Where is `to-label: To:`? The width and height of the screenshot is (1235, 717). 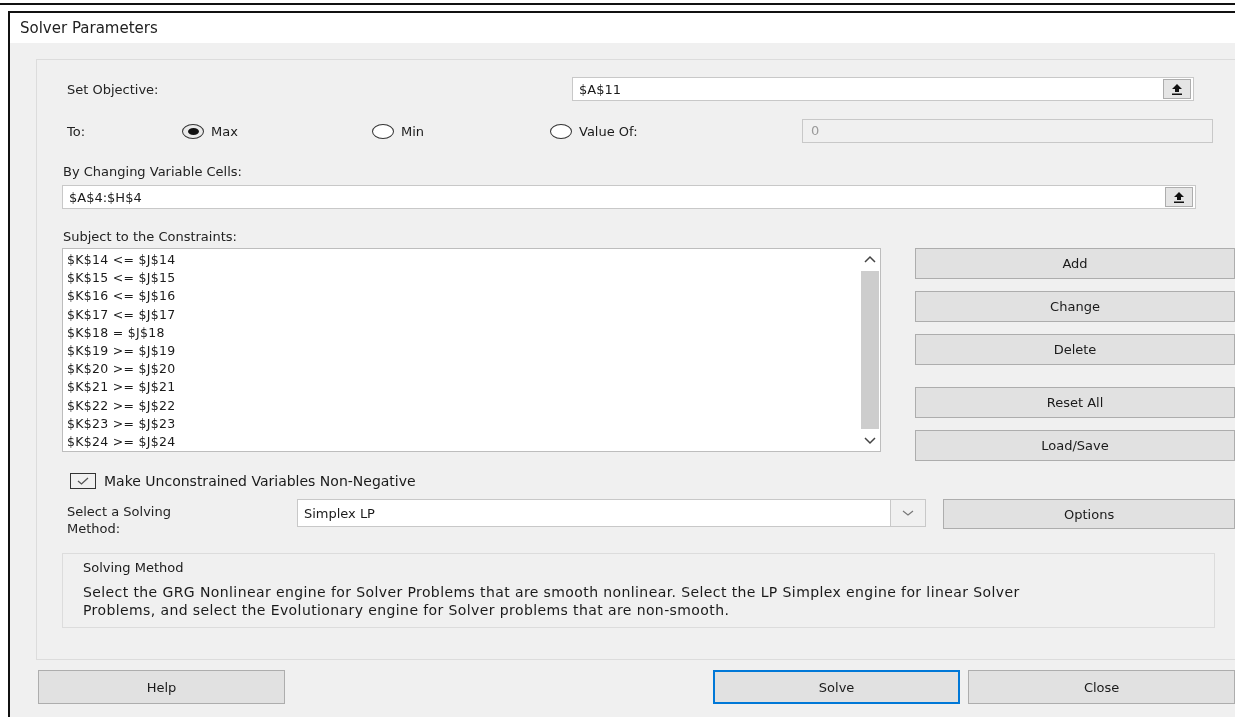
to-label: To: is located at coordinates (77, 131).